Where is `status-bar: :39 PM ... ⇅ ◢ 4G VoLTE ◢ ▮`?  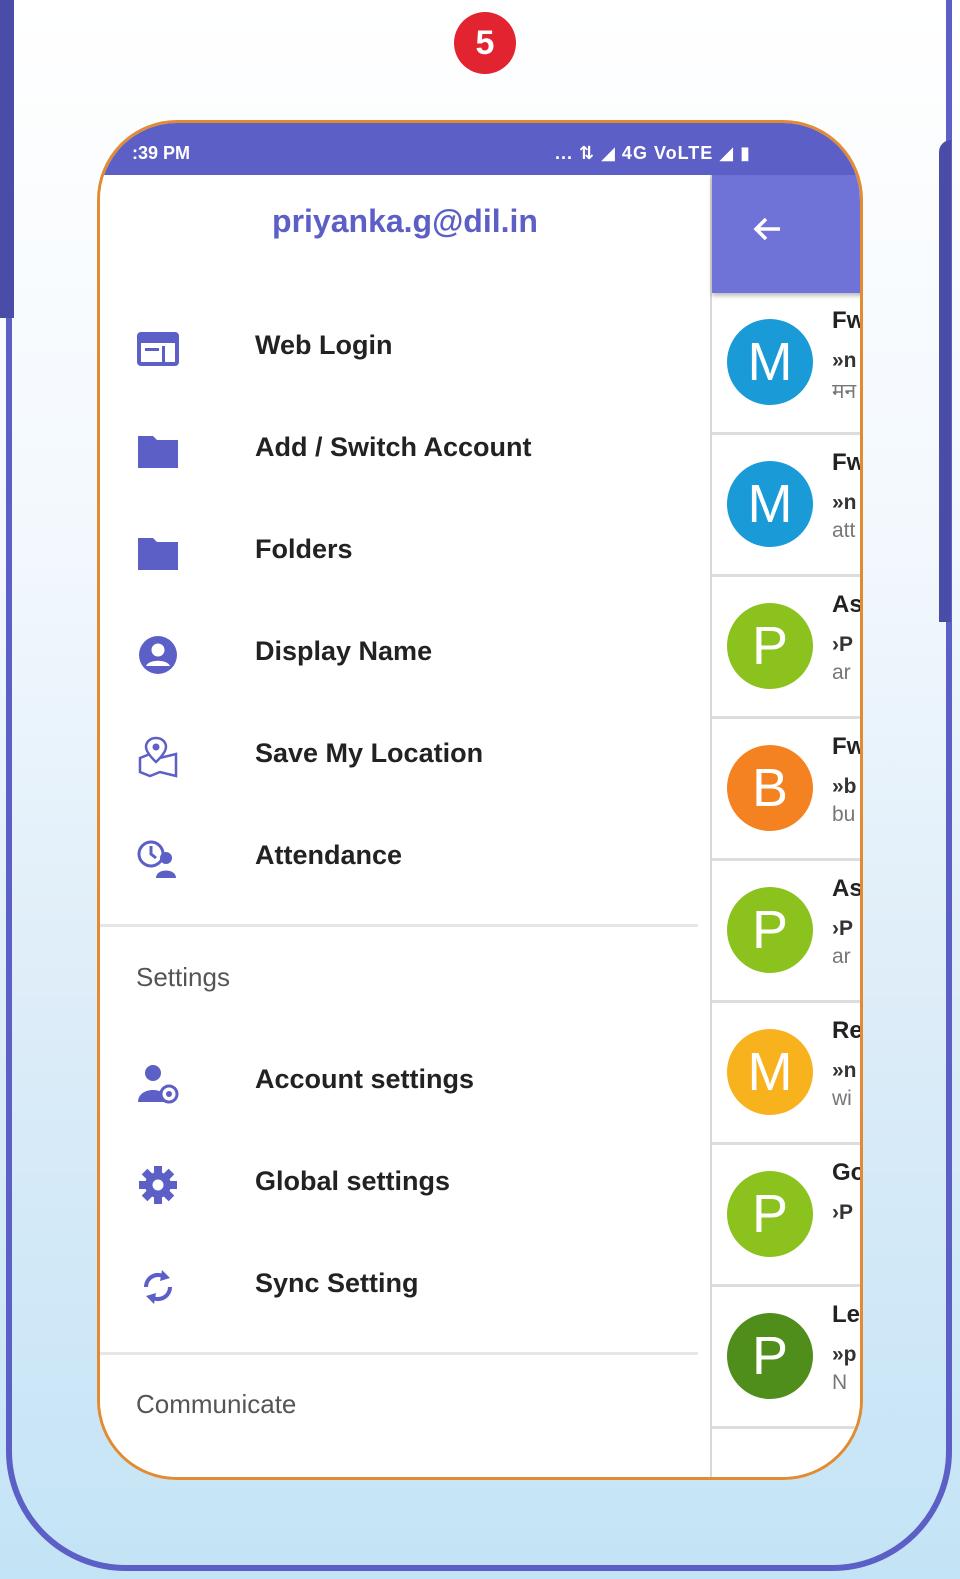
status-bar: :39 PM ... ⇅ ◢ 4G VoLTE ◢ ▮ is located at coordinates (480, 149).